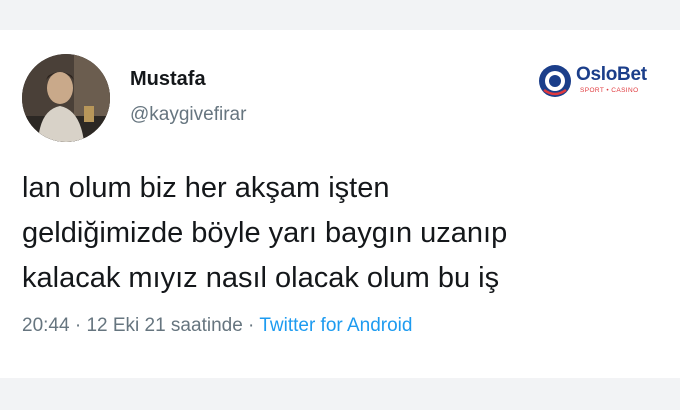 Image resolution: width=680 pixels, height=410 pixels. I want to click on profile-photo-icon, so click(66, 98).